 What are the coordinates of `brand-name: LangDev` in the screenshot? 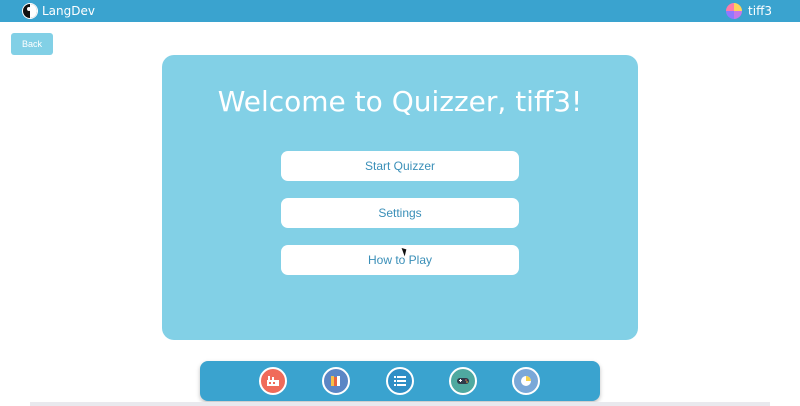 It's located at (68, 11).